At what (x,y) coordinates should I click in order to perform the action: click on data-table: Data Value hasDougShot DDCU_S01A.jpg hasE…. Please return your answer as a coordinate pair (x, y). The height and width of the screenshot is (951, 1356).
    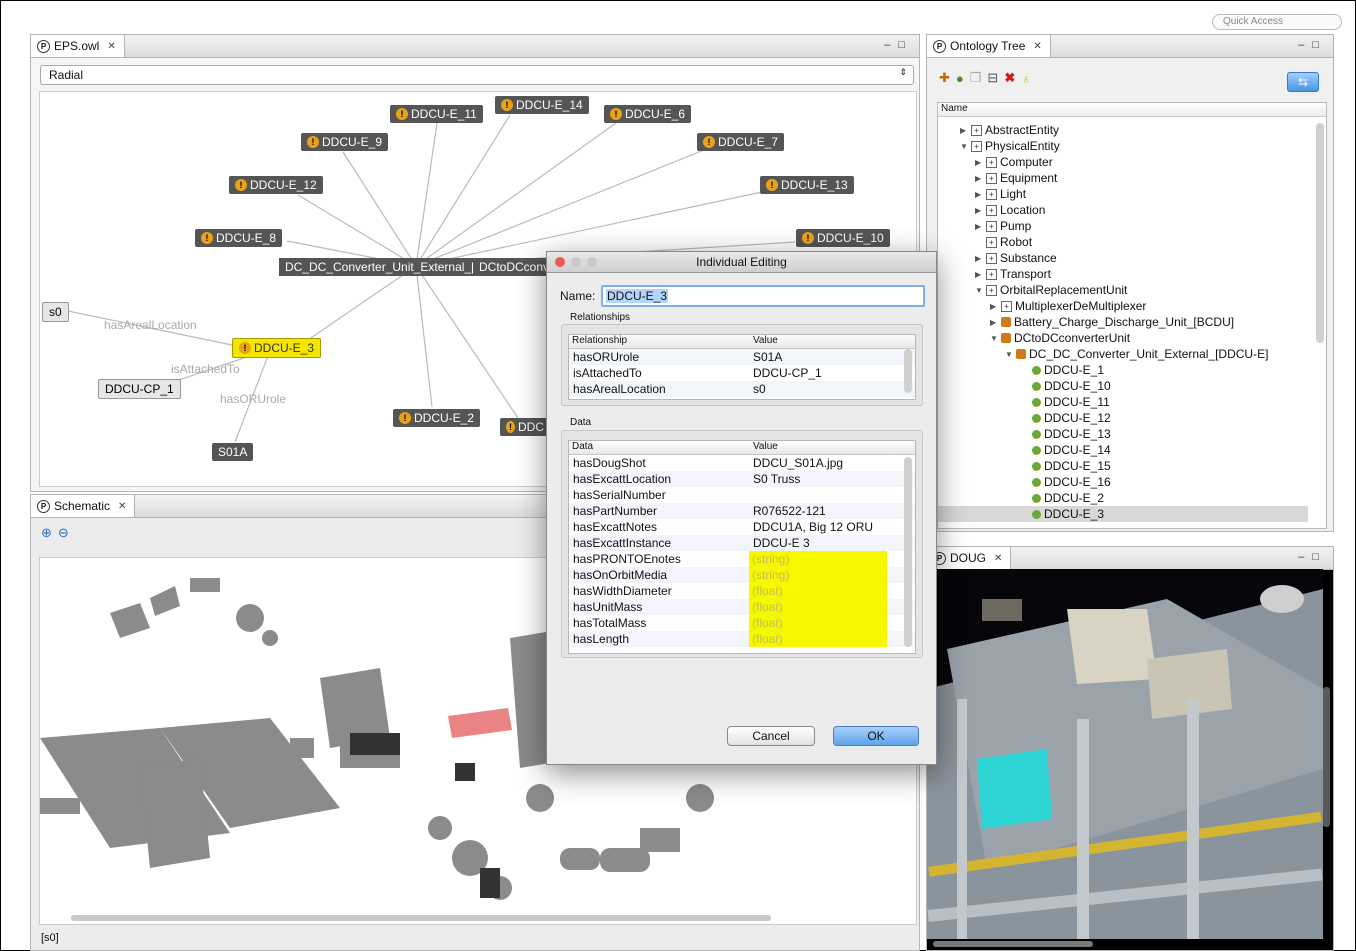
    Looking at the image, I should click on (742, 547).